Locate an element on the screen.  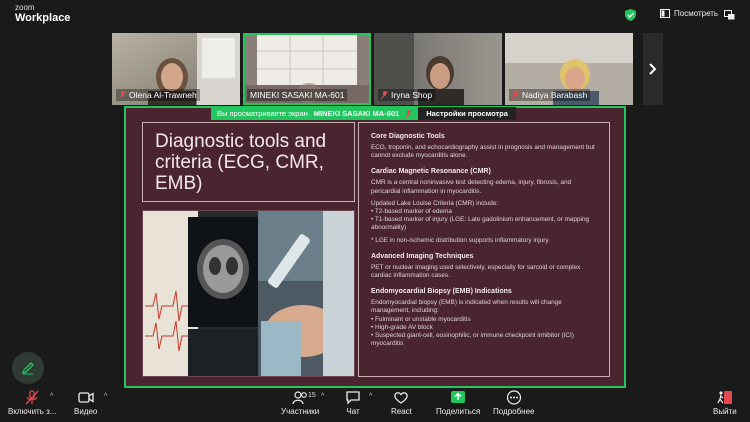
video-options-caret: ^ is located at coordinates (105, 396).